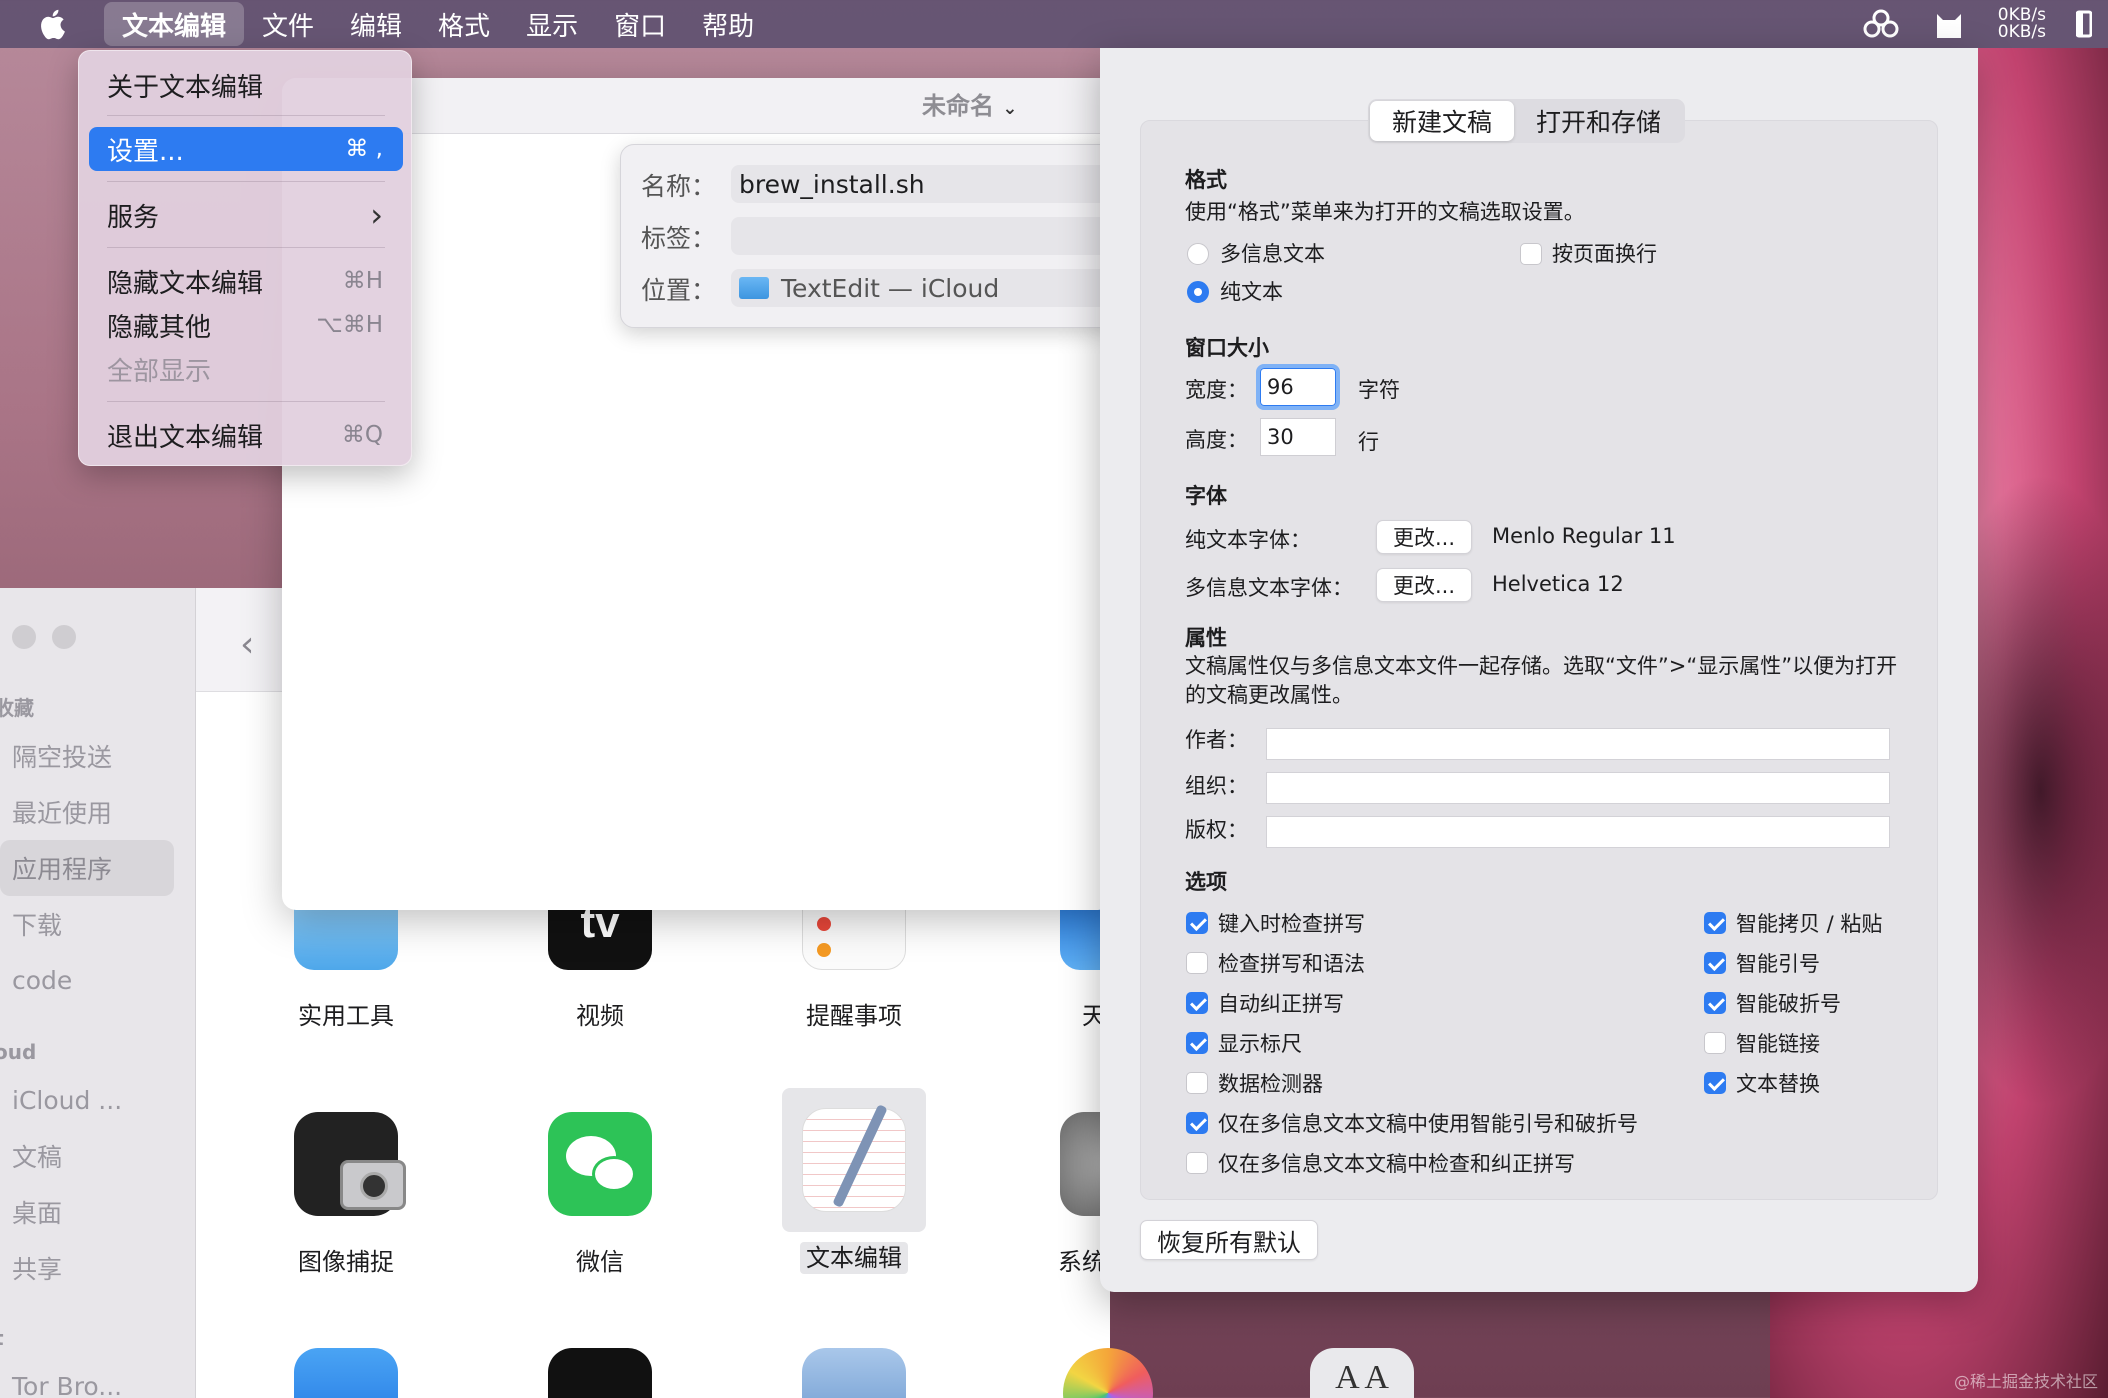 This screenshot has width=2108, height=1398. I want to click on check-spelling-label: 键入时检查拼写, so click(1291, 924).